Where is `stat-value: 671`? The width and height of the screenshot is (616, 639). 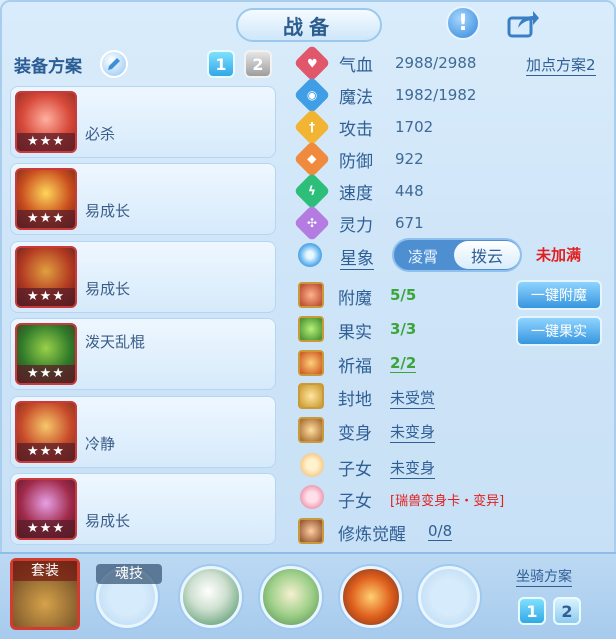 stat-value: 671 is located at coordinates (409, 223).